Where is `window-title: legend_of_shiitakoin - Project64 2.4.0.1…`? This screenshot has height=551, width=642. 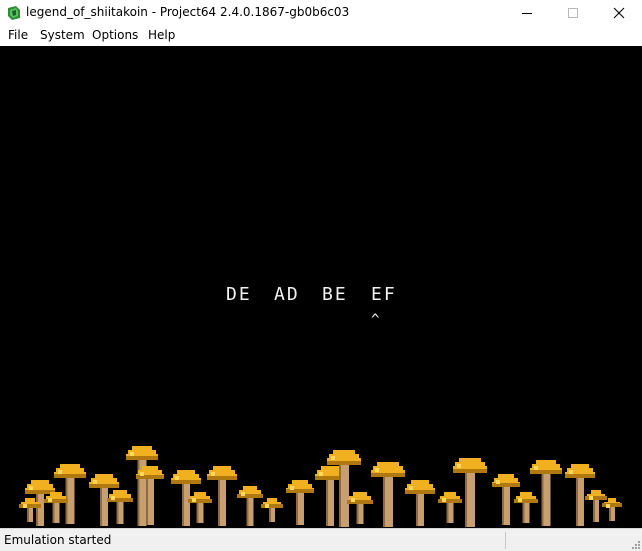 window-title: legend_of_shiitakoin - Project64 2.4.0.1… is located at coordinates (188, 12).